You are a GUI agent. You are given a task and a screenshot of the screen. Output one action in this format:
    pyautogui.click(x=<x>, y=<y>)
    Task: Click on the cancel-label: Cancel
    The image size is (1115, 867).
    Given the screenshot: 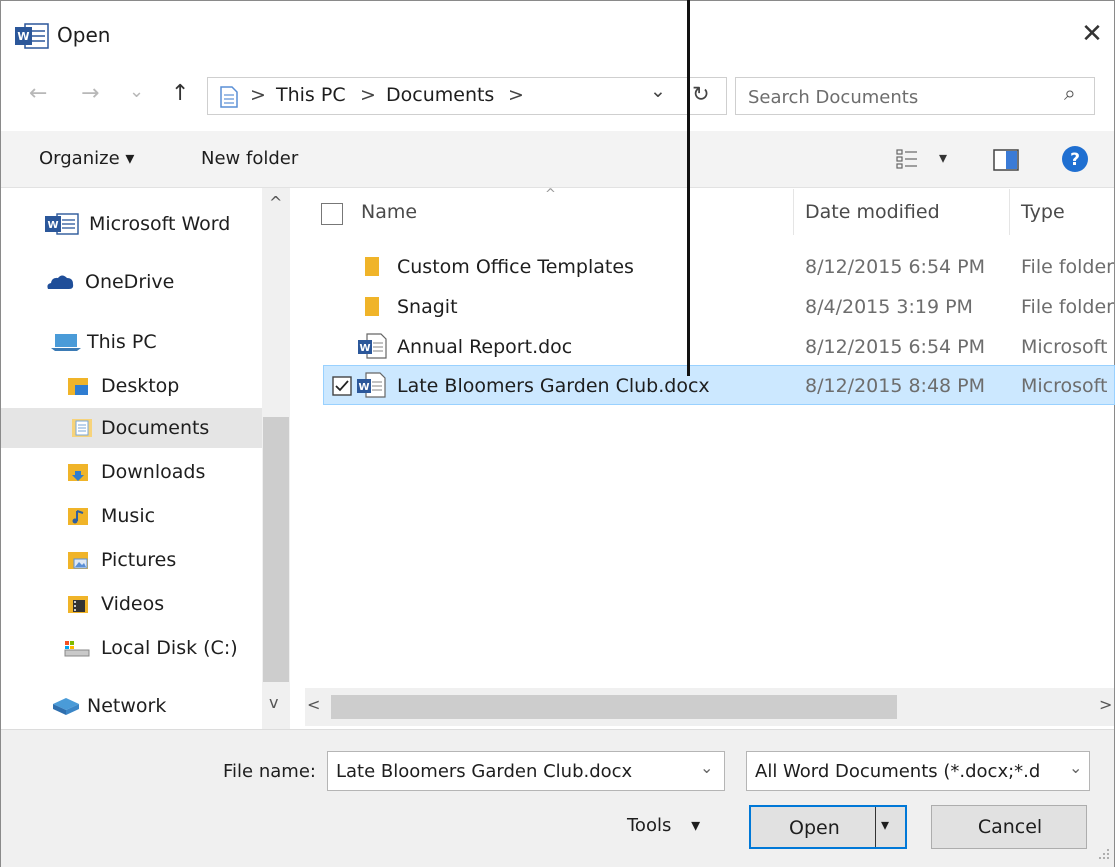 What is the action you would take?
    pyautogui.click(x=1010, y=827)
    